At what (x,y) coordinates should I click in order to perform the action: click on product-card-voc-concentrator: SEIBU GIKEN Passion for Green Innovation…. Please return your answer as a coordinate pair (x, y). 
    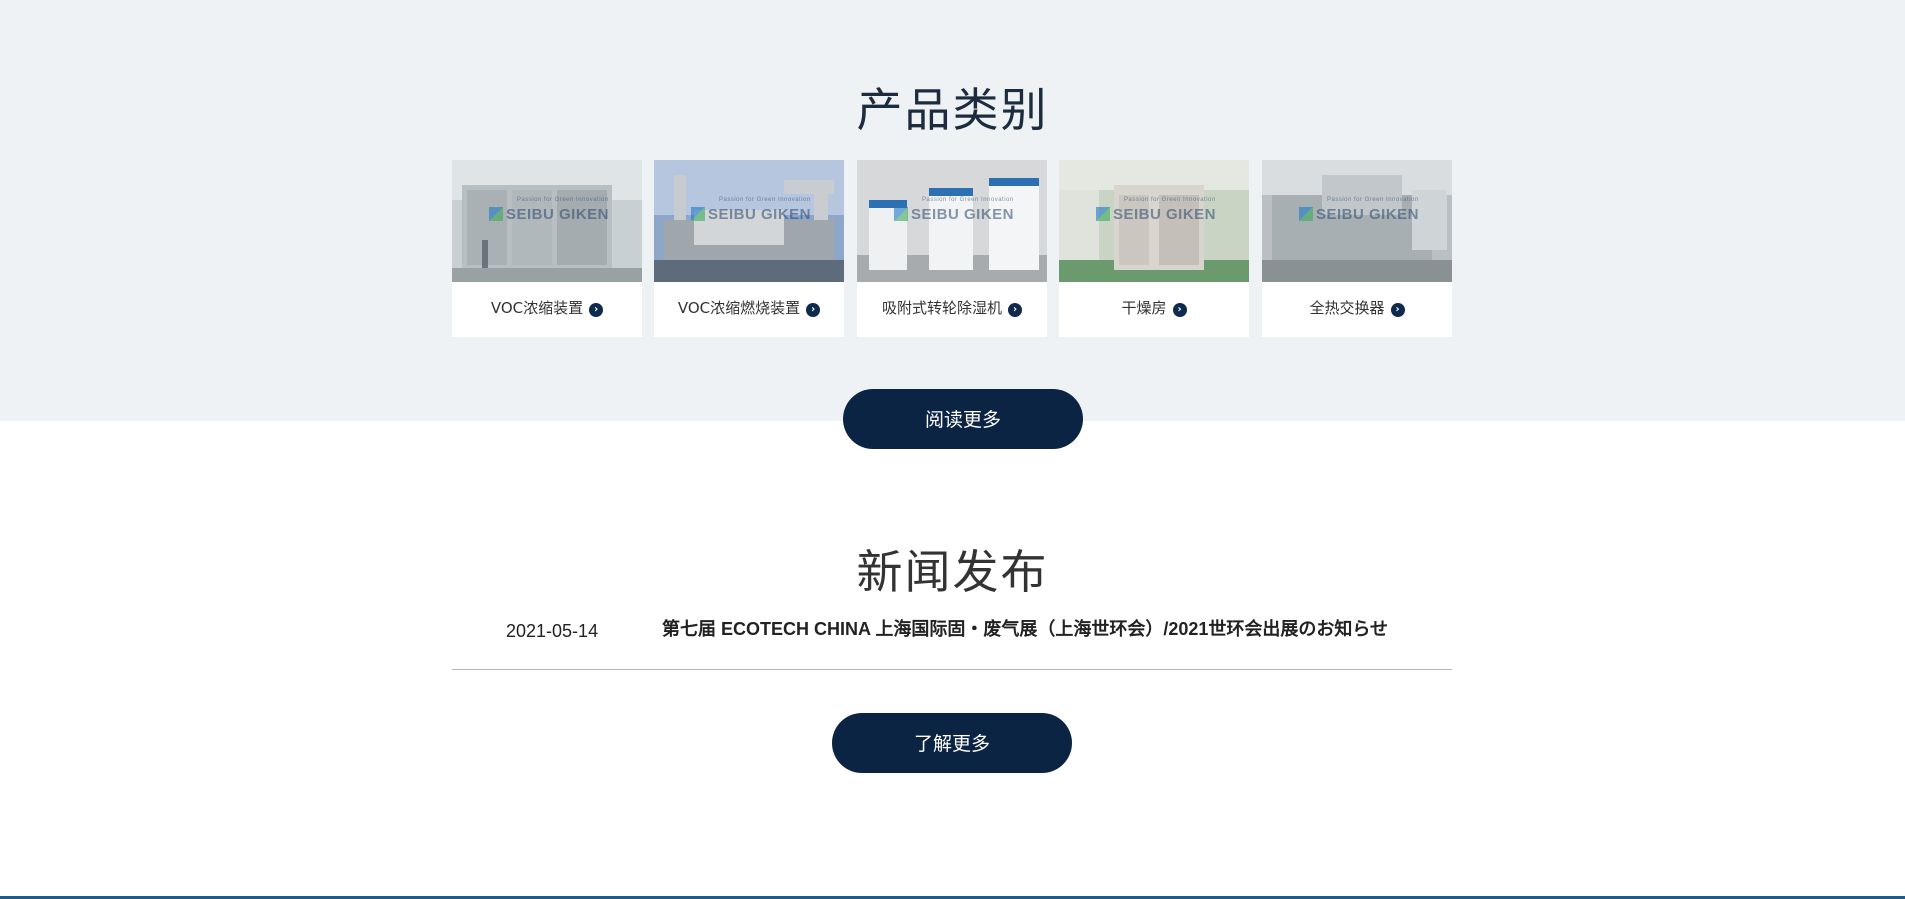
    Looking at the image, I should click on (547, 248).